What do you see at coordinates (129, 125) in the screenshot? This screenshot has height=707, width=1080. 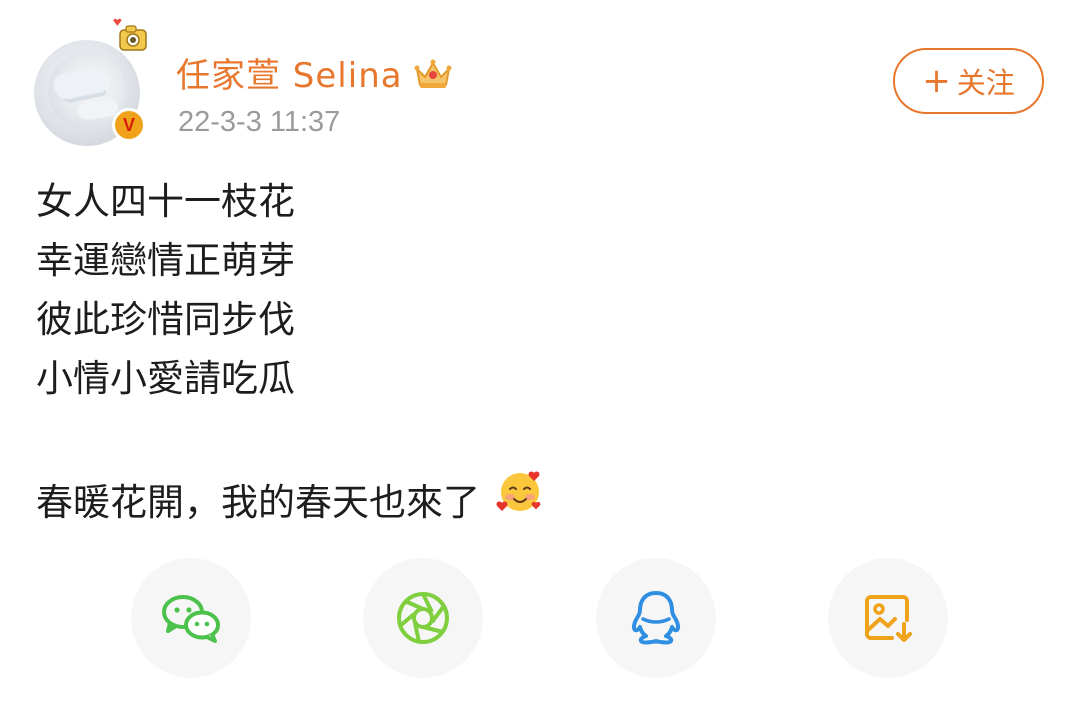 I see `verified-badge-icon: V` at bounding box center [129, 125].